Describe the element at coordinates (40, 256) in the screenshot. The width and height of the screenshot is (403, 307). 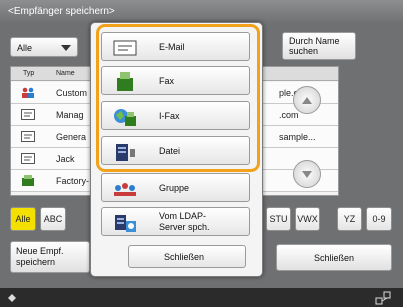
I see `new-entry-label: Neue Empf. speichern` at that location.